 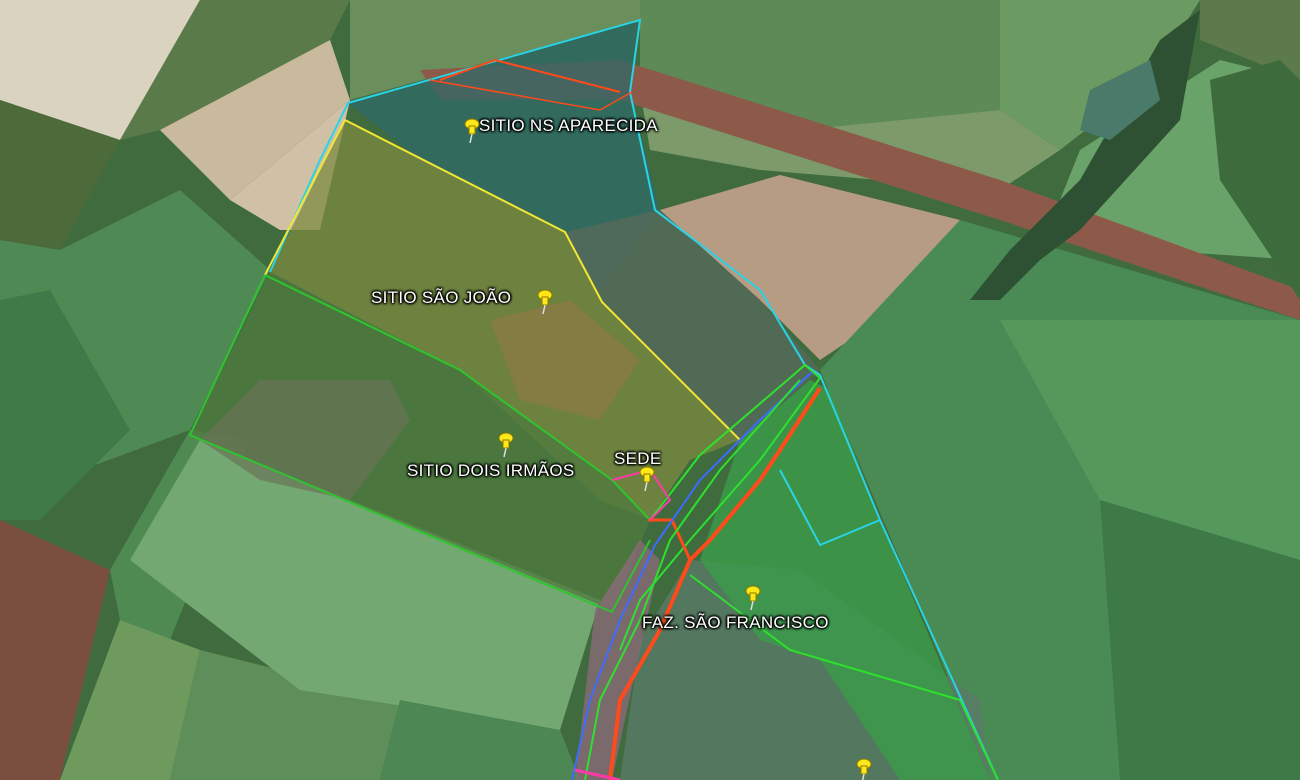 I want to click on placemark-label-sao-joao: SITIO SÃO JOÃO, so click(x=441, y=298).